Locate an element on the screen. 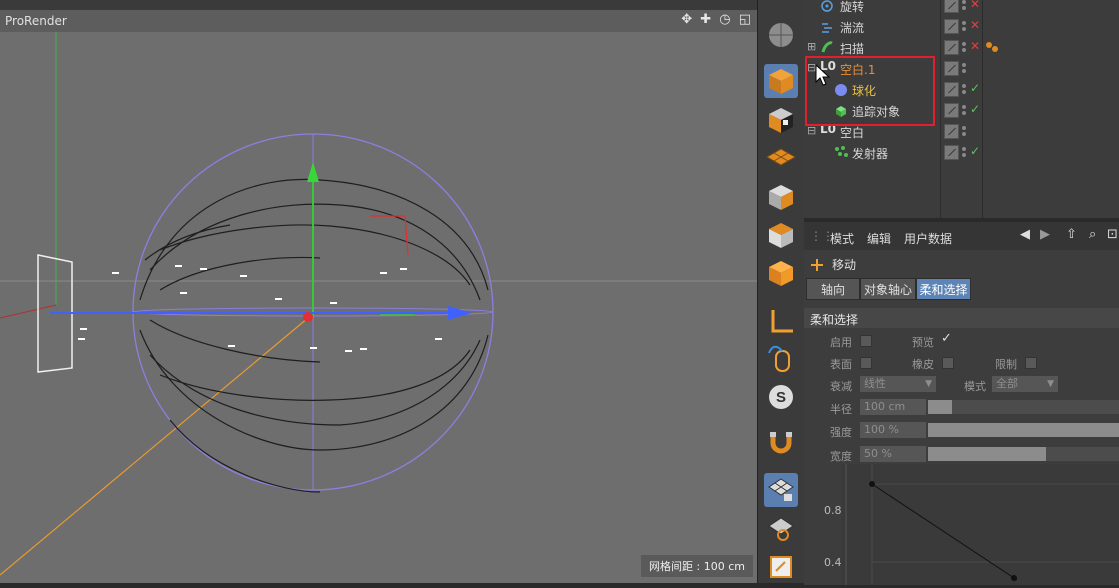 The image size is (1119, 588). s-letter-icon: S is located at coordinates (781, 397).